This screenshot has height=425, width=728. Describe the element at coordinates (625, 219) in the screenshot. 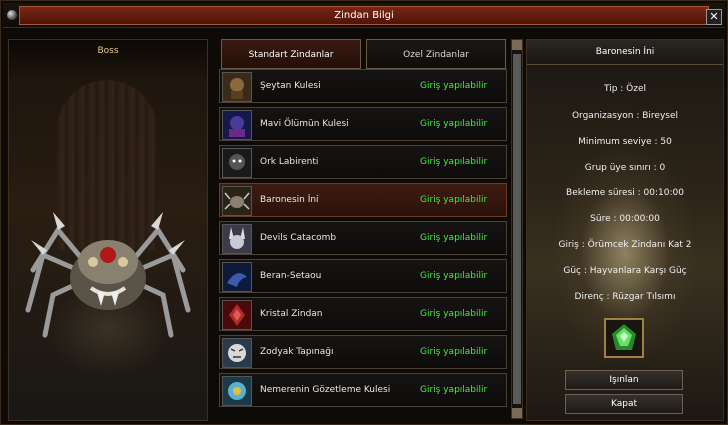

I see `detail-duration: Süre : 00:00:00` at that location.